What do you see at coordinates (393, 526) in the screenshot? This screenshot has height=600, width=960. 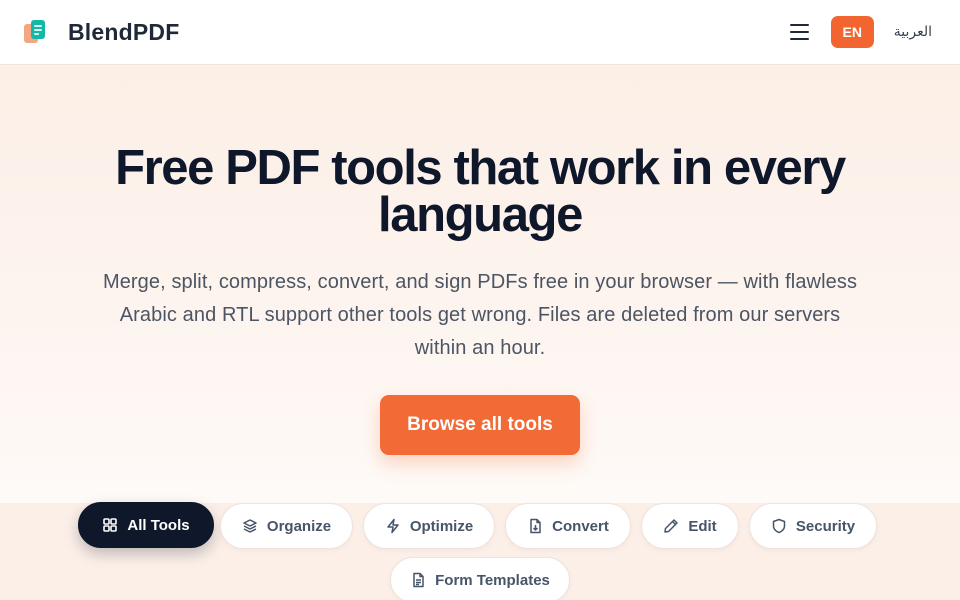 I see `lightning-icon` at bounding box center [393, 526].